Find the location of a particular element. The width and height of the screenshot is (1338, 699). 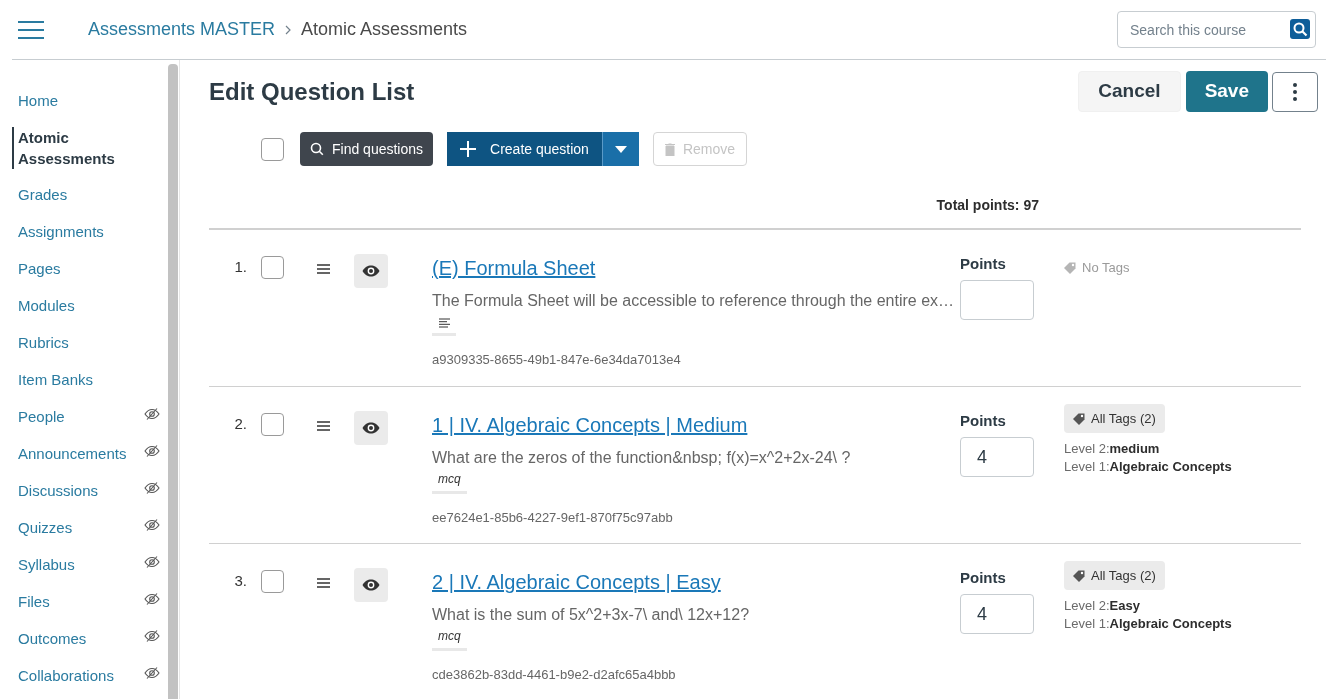

nav-link: Discussions is located at coordinates (55, 491).